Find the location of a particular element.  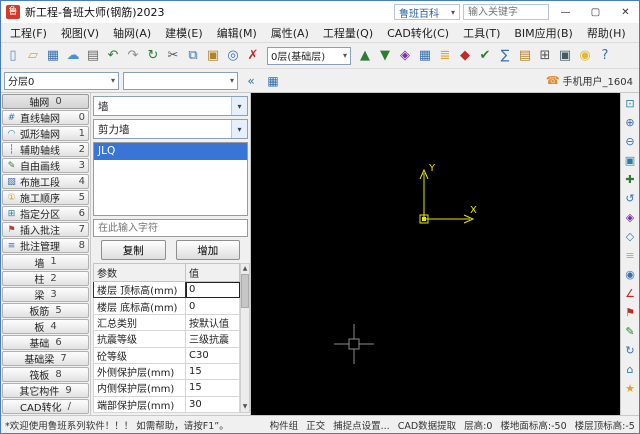

panel-grid-icon: ▦ is located at coordinates (273, 81).